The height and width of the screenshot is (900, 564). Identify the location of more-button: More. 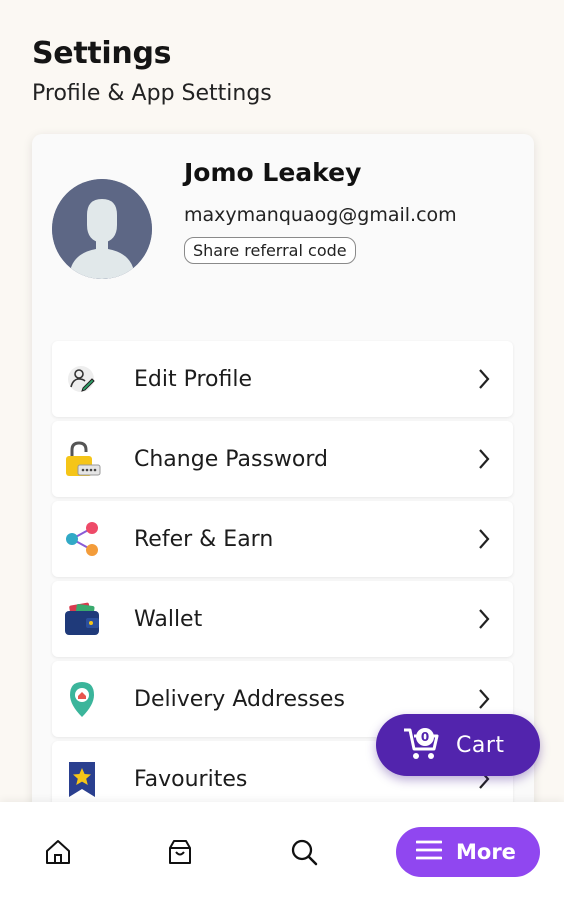
(468, 852).